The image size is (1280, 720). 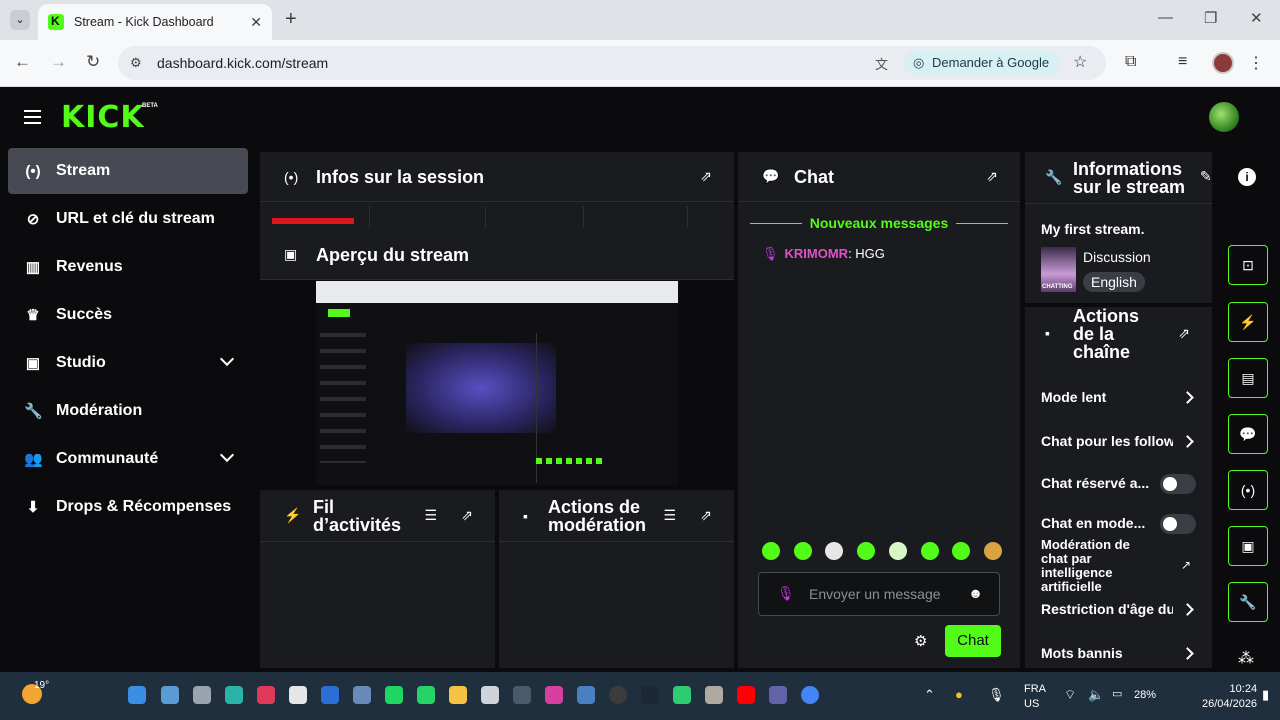 I want to click on studio-tool-button: ▣, so click(x=1248, y=546).